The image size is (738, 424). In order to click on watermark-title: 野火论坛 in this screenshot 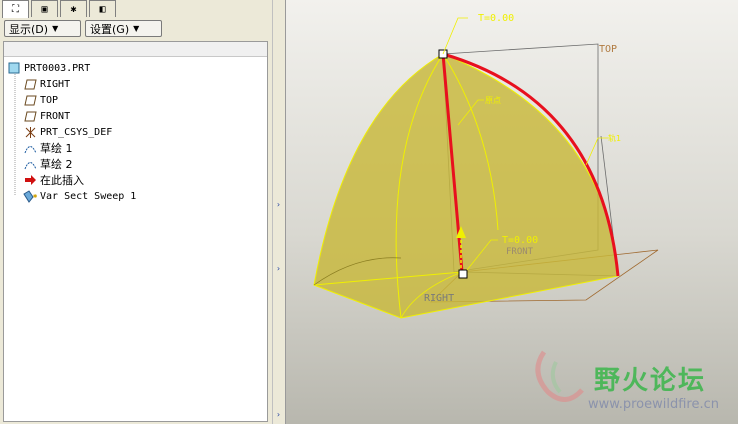, I will do `click(650, 381)`.